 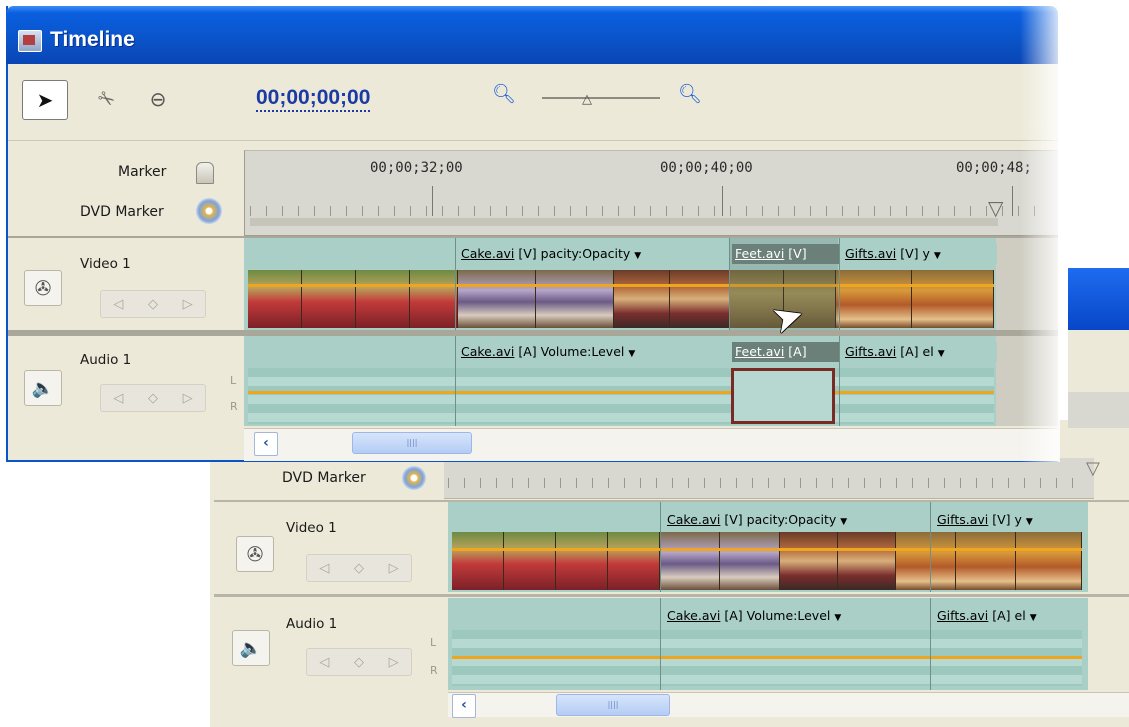 I want to click on dvd-marker-icon, so click(x=209, y=211).